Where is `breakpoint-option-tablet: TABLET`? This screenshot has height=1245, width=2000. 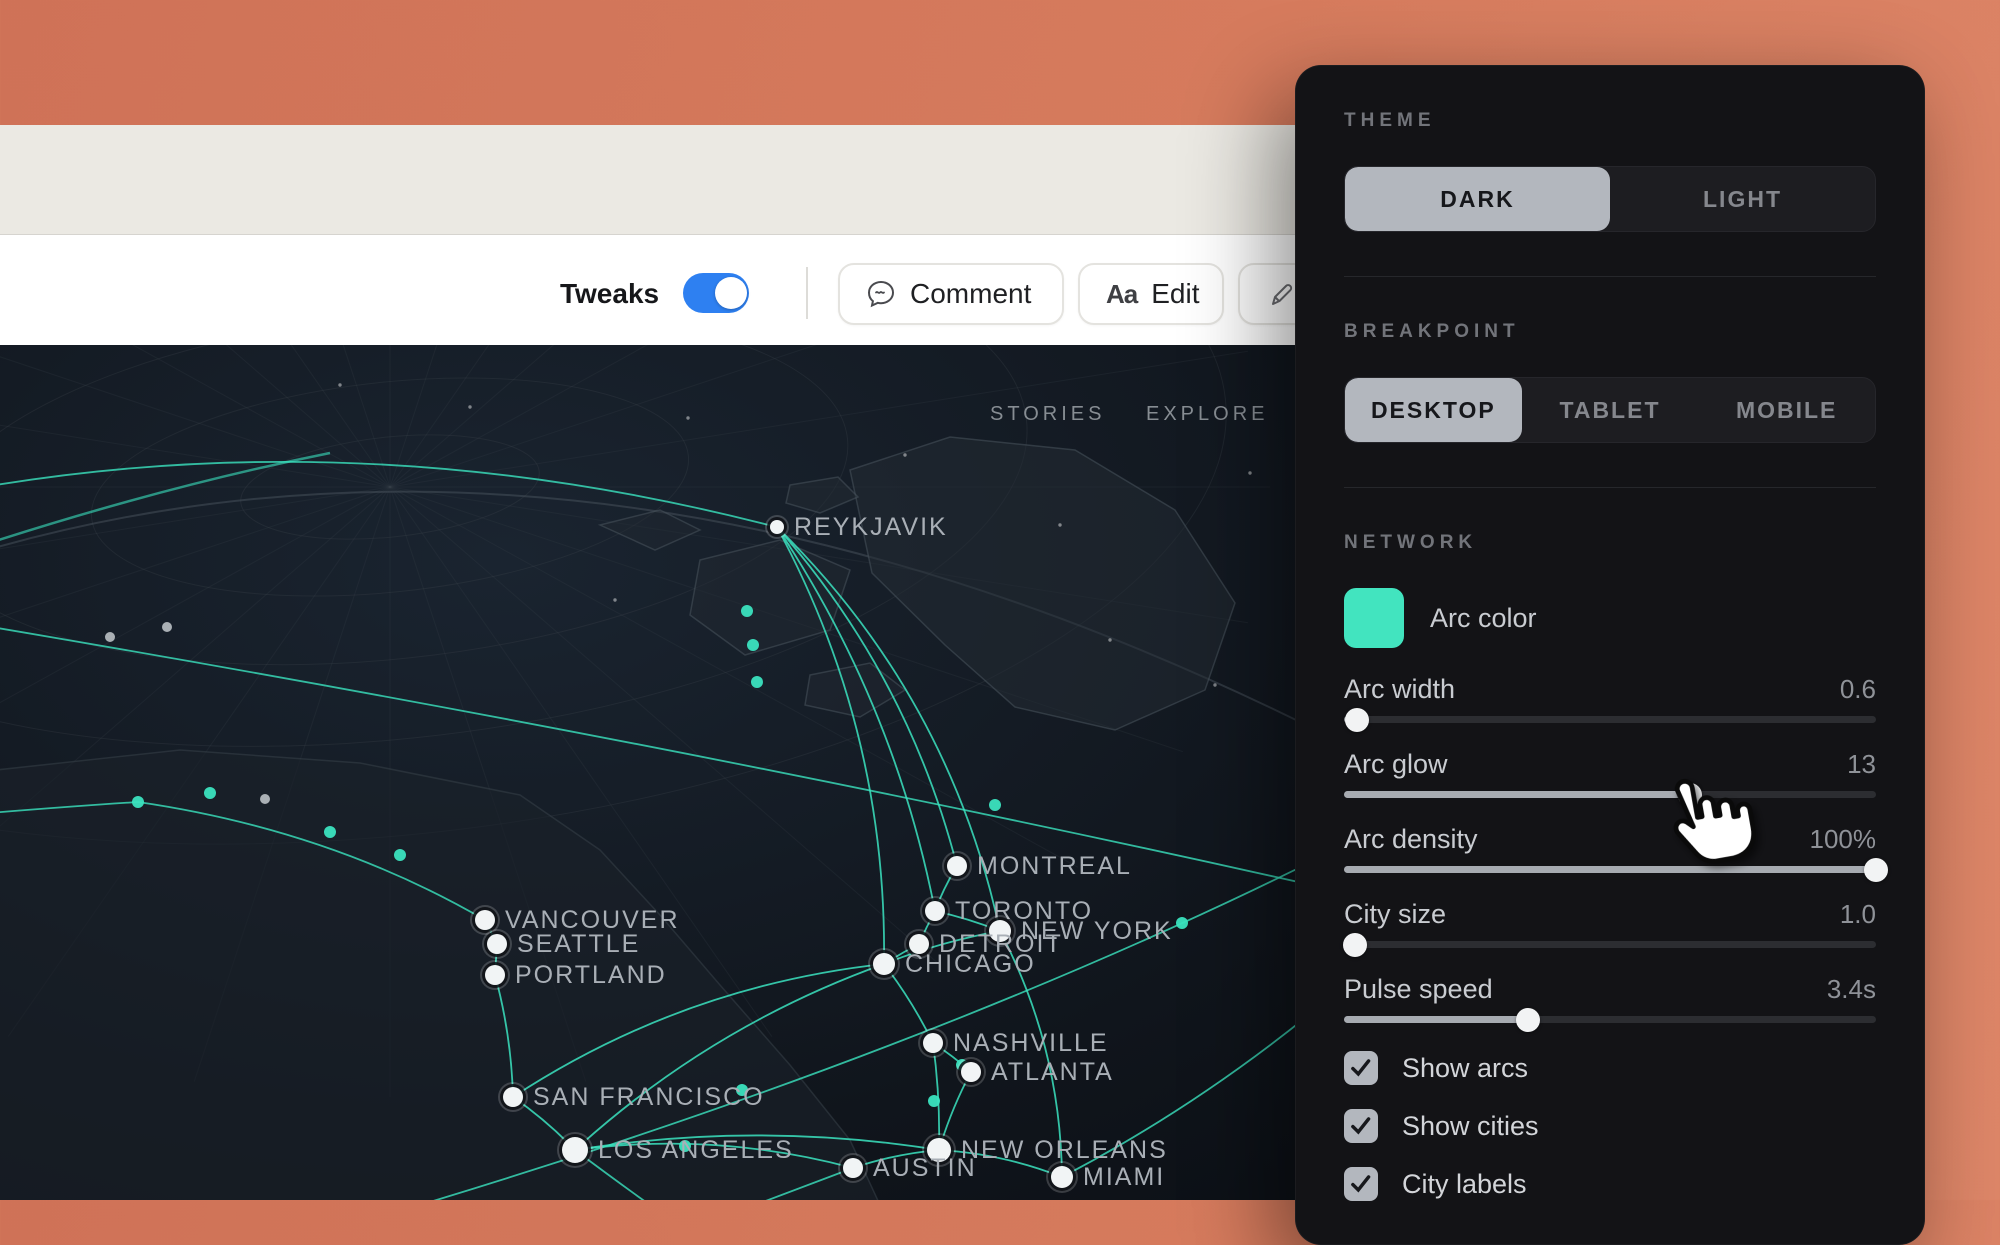 breakpoint-option-tablet: TABLET is located at coordinates (1610, 410).